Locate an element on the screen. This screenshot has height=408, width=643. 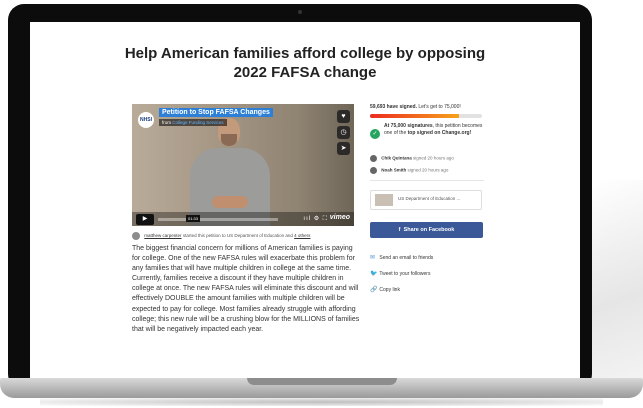
video-settings-icons: ııl ⚙ ⛶ is located at coordinates (315, 219).